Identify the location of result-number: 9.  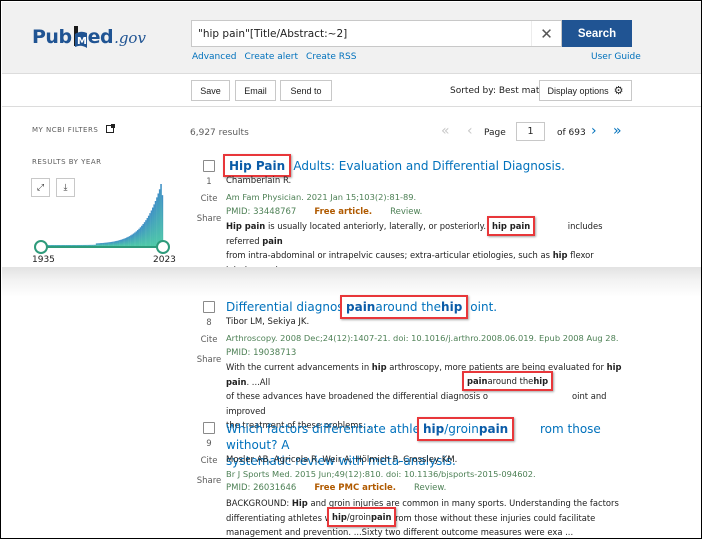
(209, 444).